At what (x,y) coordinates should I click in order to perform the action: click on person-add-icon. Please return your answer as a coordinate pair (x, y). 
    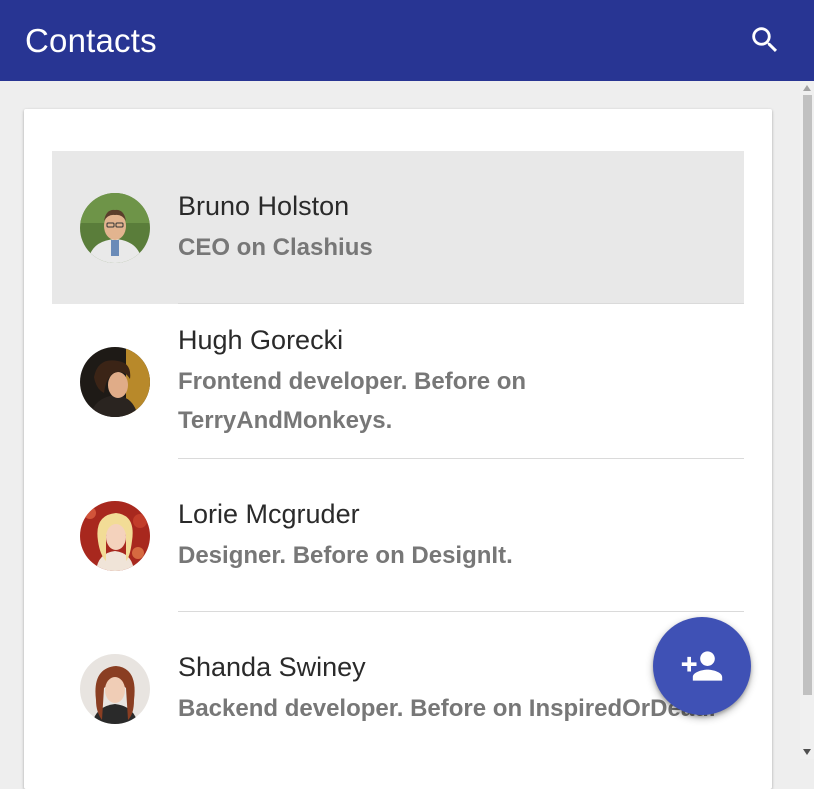
    Looking at the image, I should click on (702, 666).